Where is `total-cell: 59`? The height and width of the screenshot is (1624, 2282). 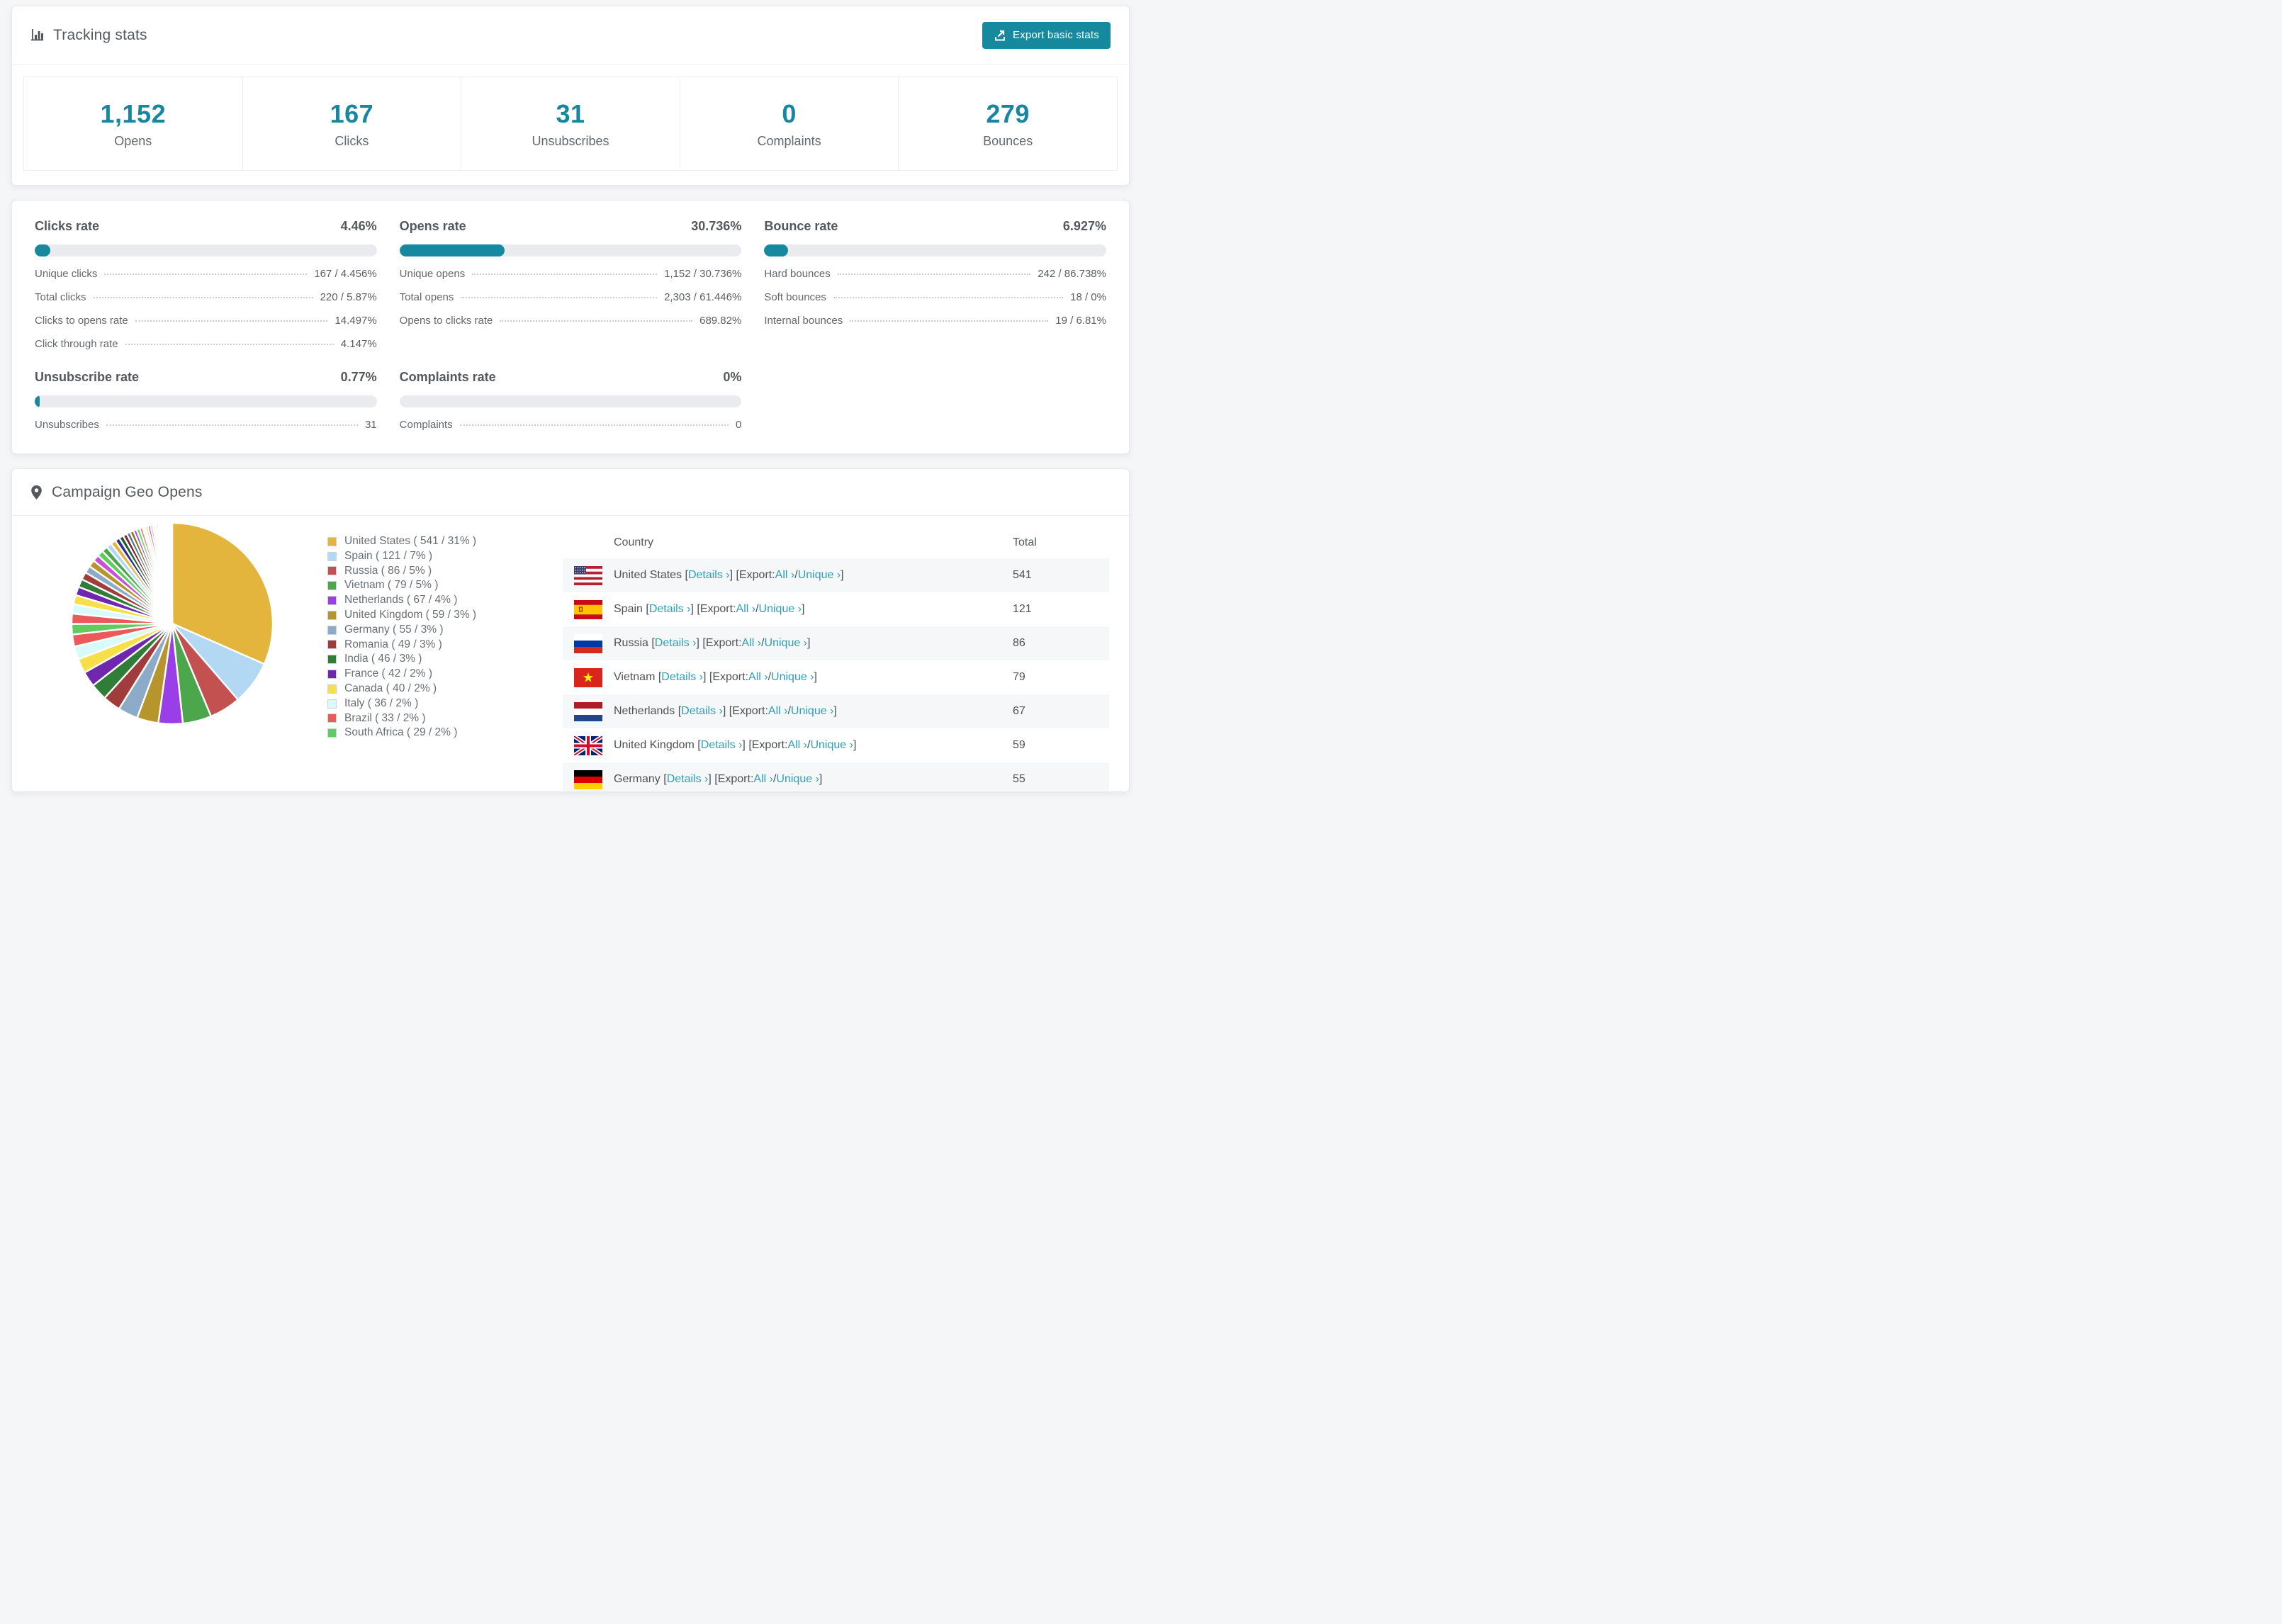 total-cell: 59 is located at coordinates (1019, 745).